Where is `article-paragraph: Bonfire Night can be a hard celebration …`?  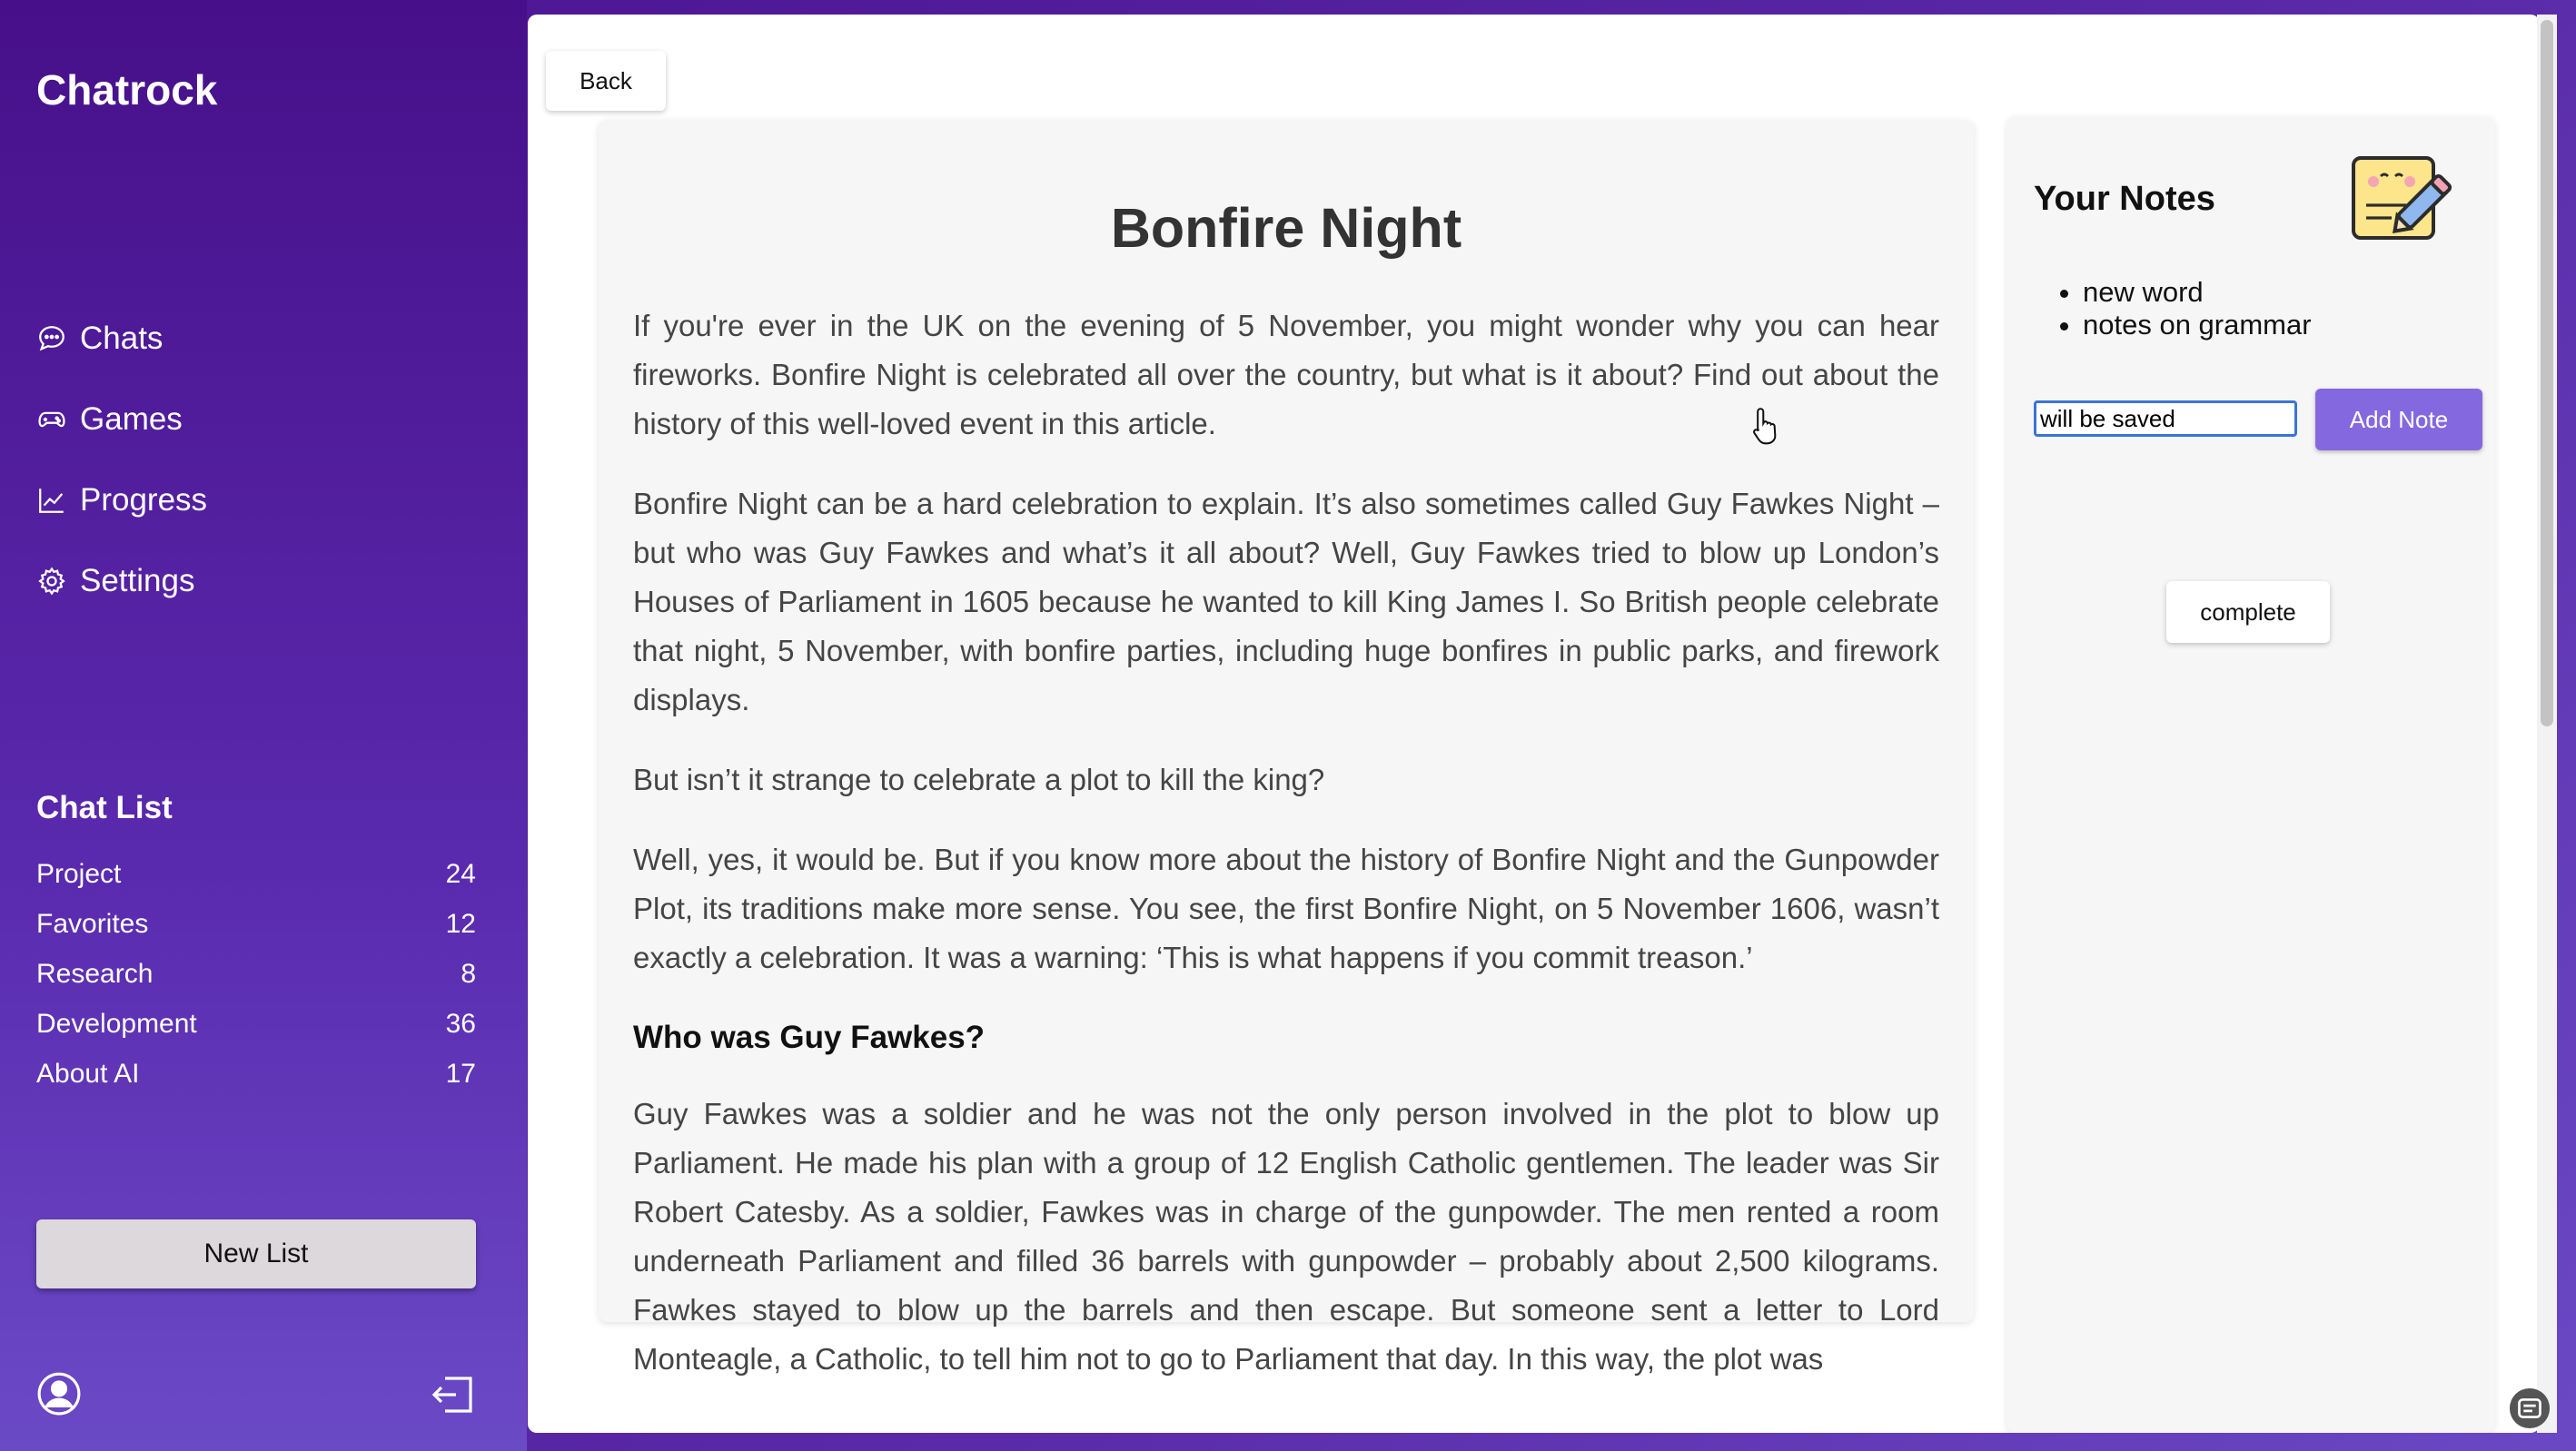
article-paragraph: Bonfire Night can be a hard celebration … is located at coordinates (1286, 601).